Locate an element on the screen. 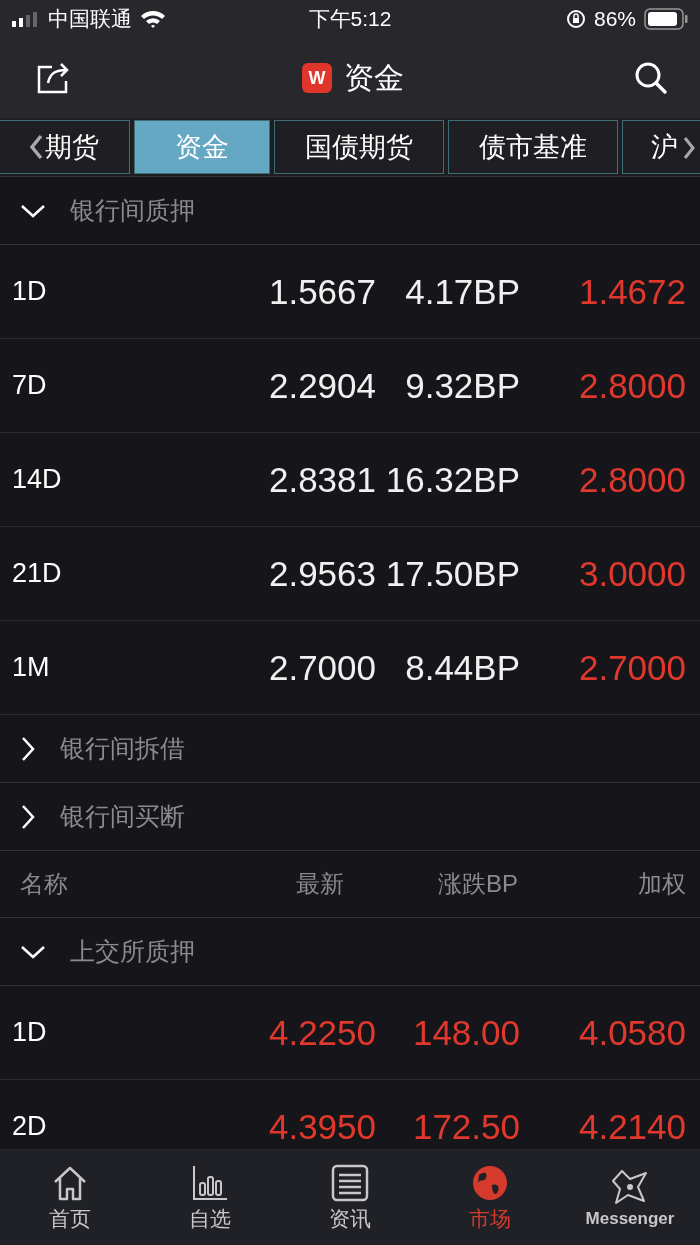  weighted-rate: 4.0580 is located at coordinates (631, 1032).